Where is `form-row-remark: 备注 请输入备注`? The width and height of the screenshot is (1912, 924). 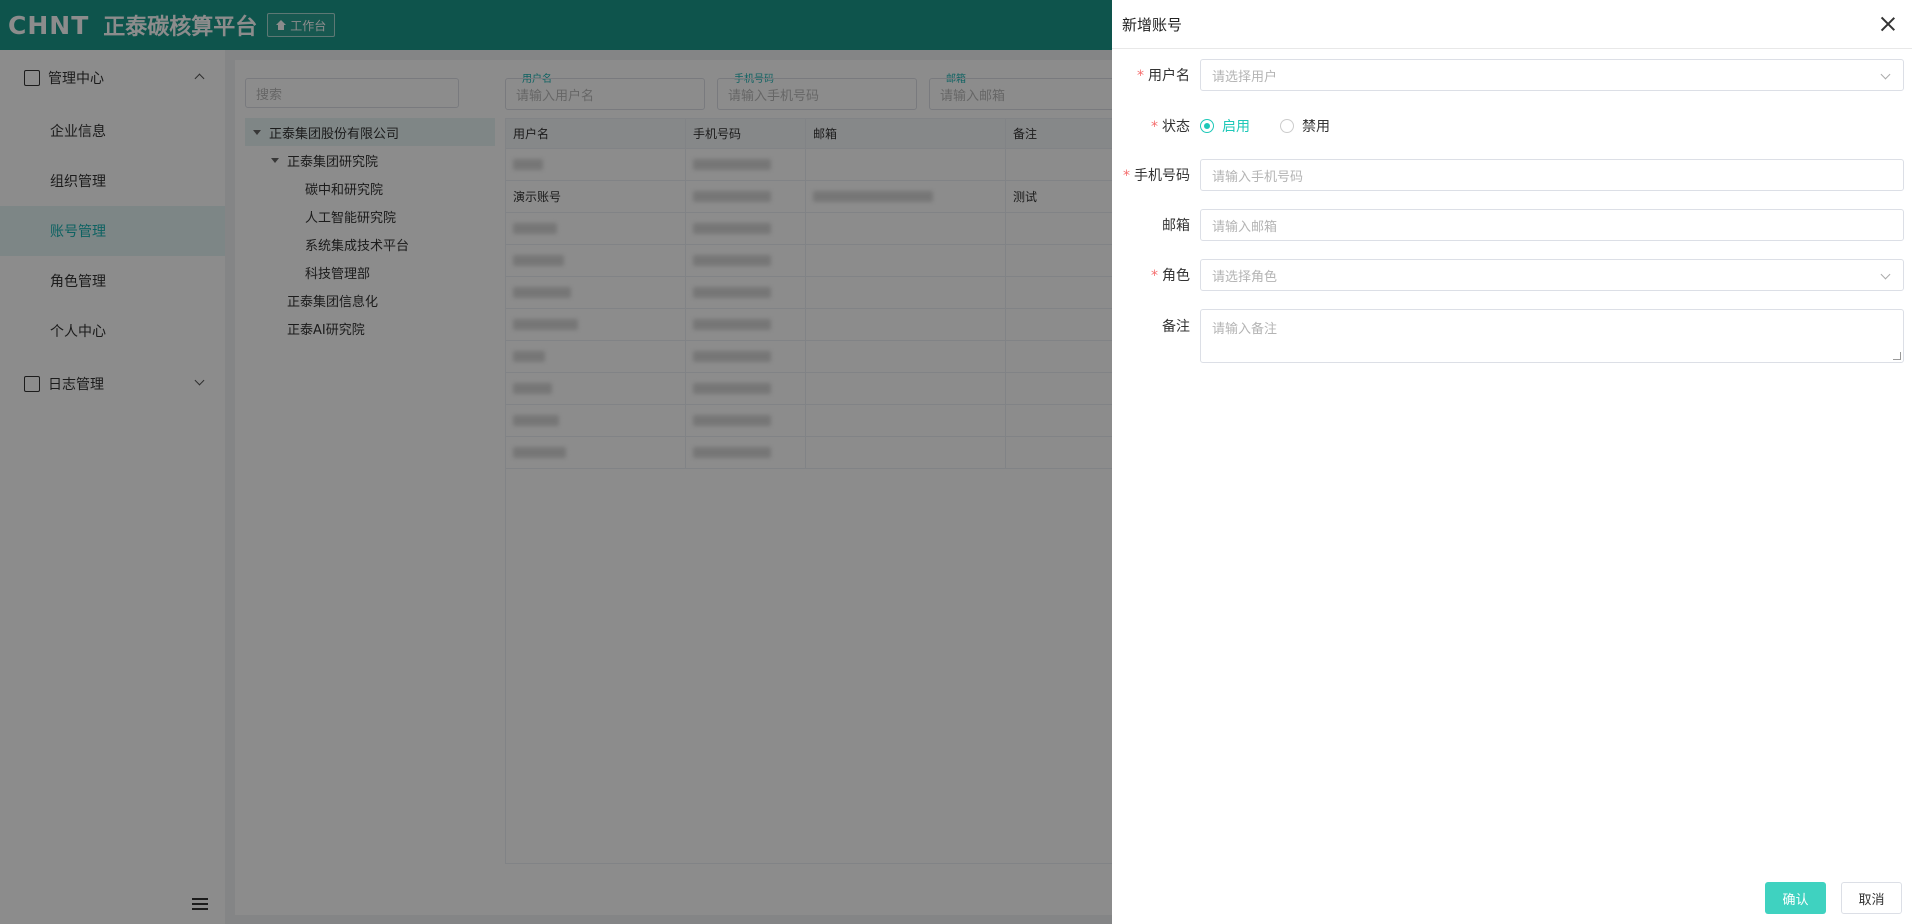 form-row-remark: 备注 请输入备注 is located at coordinates (1512, 336).